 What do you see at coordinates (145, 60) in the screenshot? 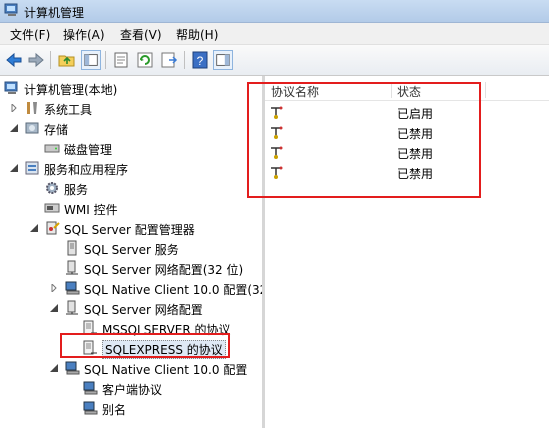
I see `refresh-icon` at bounding box center [145, 60].